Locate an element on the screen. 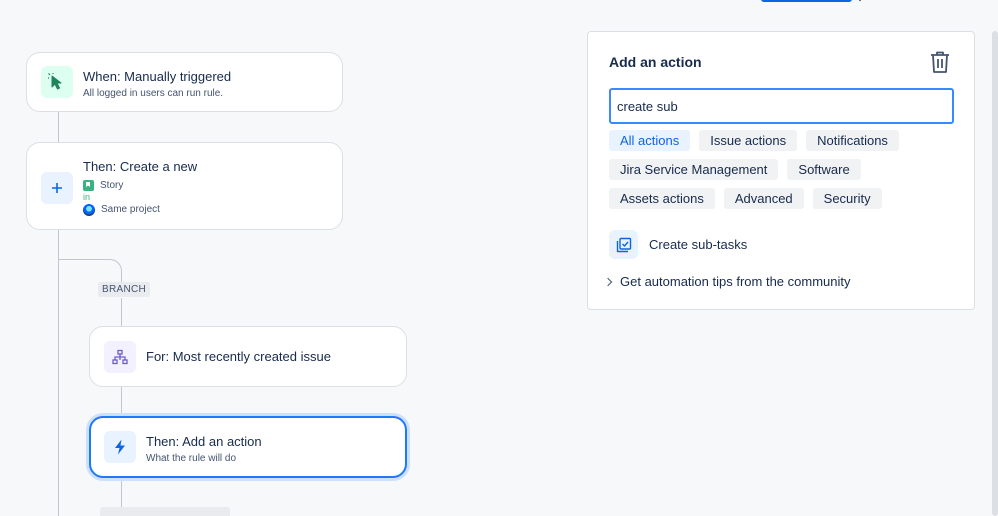 Image resolution: width=998 pixels, height=516 pixels. branch-label: BRANCH is located at coordinates (124, 289).